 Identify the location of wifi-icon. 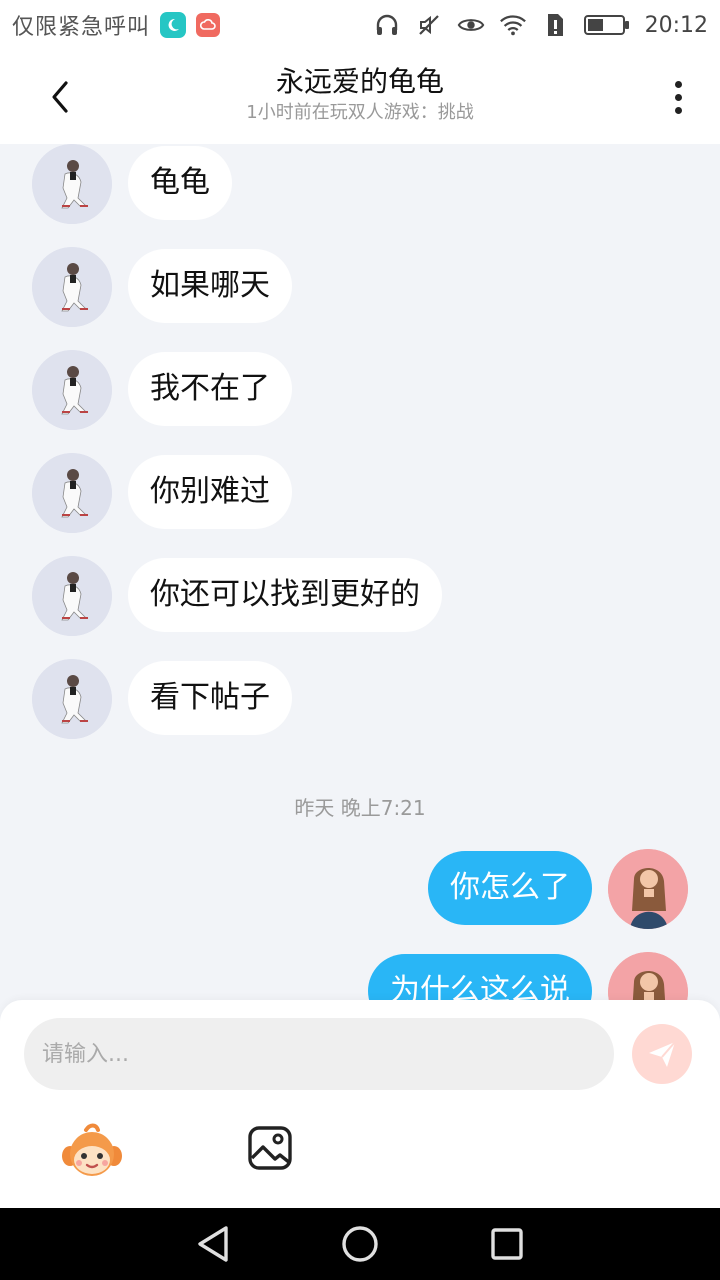
(513, 25).